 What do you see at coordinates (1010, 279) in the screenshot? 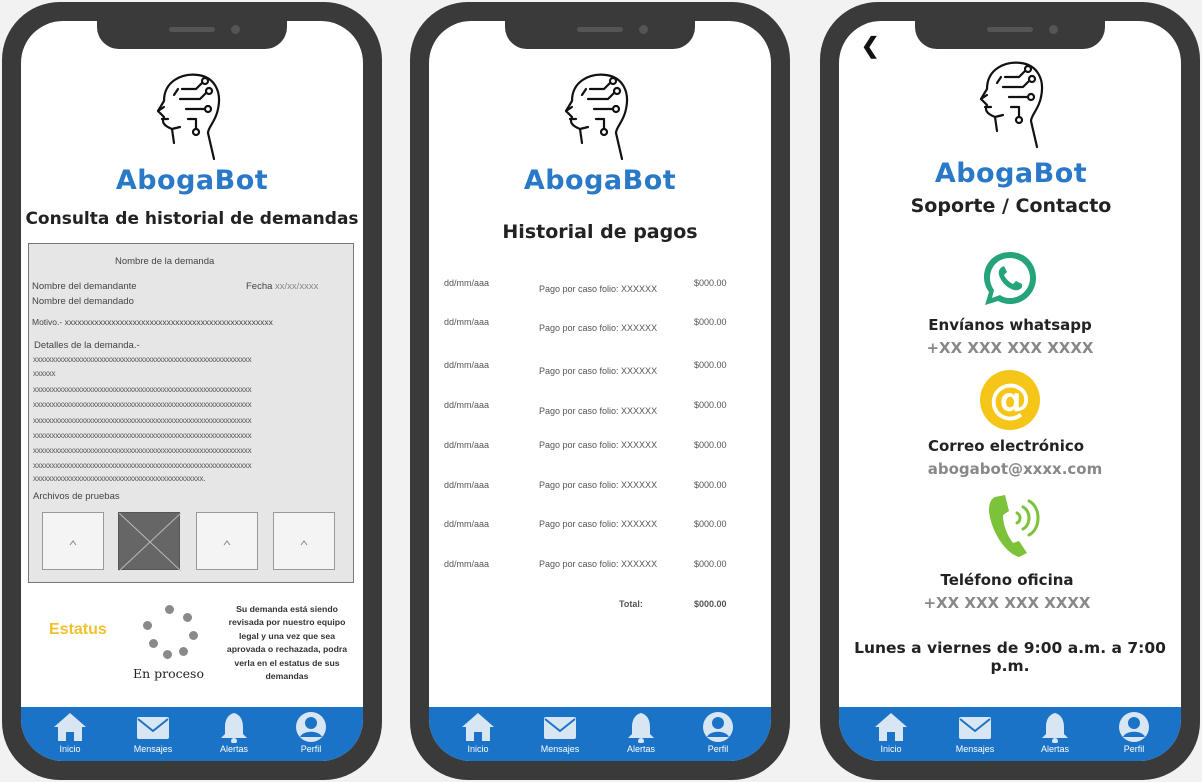
I see `whatsapp-icon` at bounding box center [1010, 279].